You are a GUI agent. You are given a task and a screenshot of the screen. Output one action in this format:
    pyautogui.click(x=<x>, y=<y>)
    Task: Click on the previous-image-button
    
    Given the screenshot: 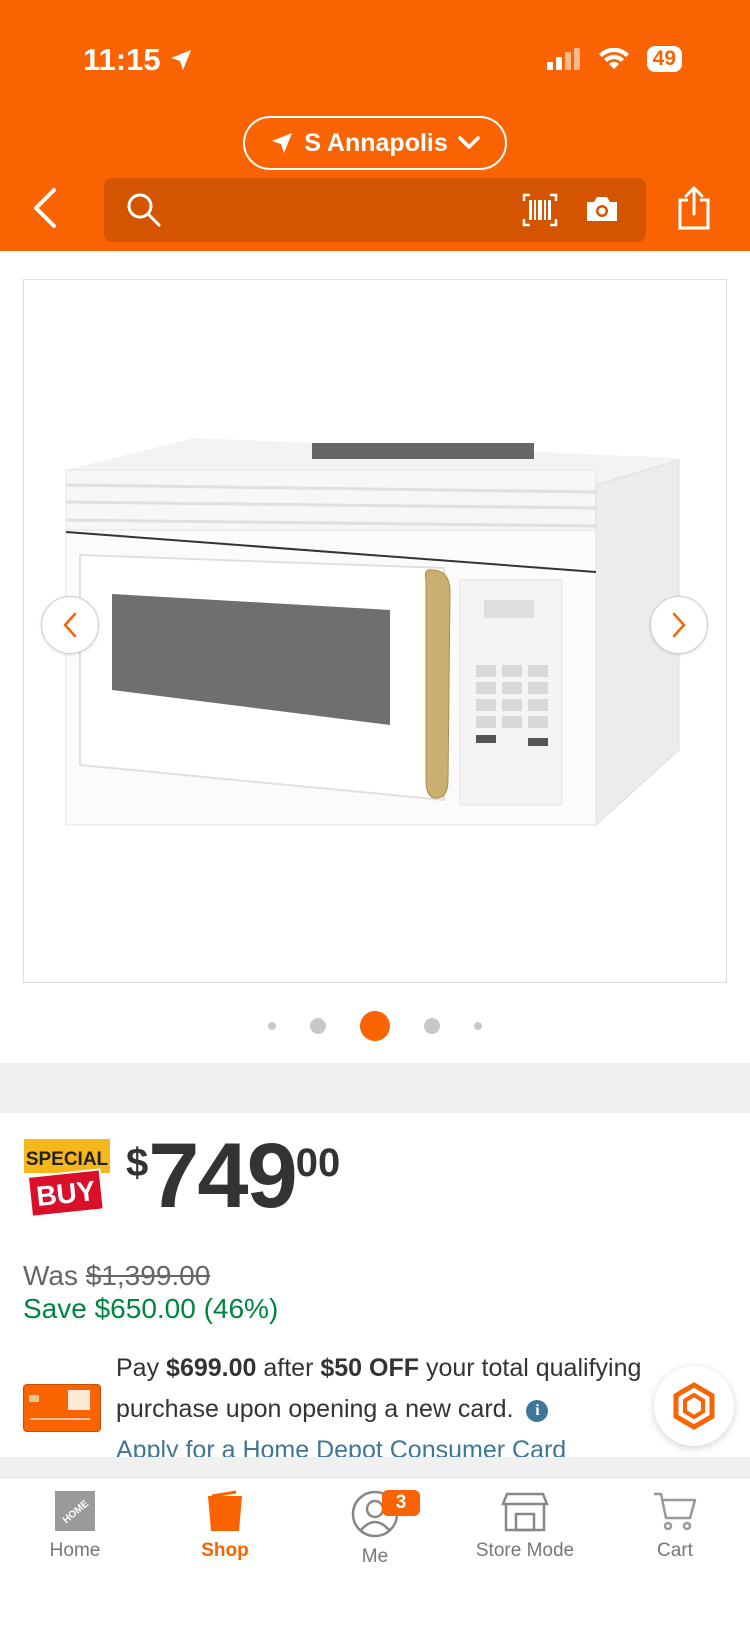 What is the action you would take?
    pyautogui.click(x=70, y=625)
    